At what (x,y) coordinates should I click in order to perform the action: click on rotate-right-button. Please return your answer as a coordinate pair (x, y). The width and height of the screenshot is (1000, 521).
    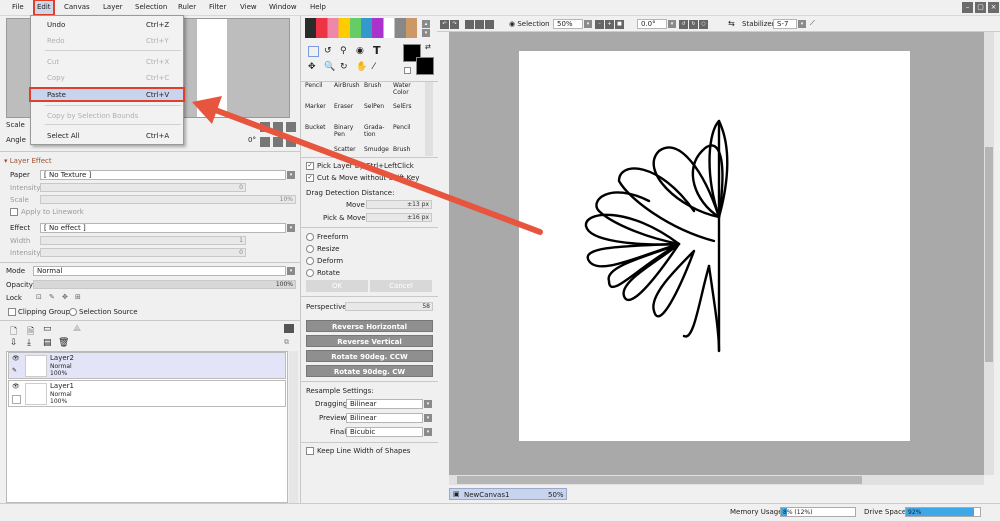
    Looking at the image, I should click on (278, 142).